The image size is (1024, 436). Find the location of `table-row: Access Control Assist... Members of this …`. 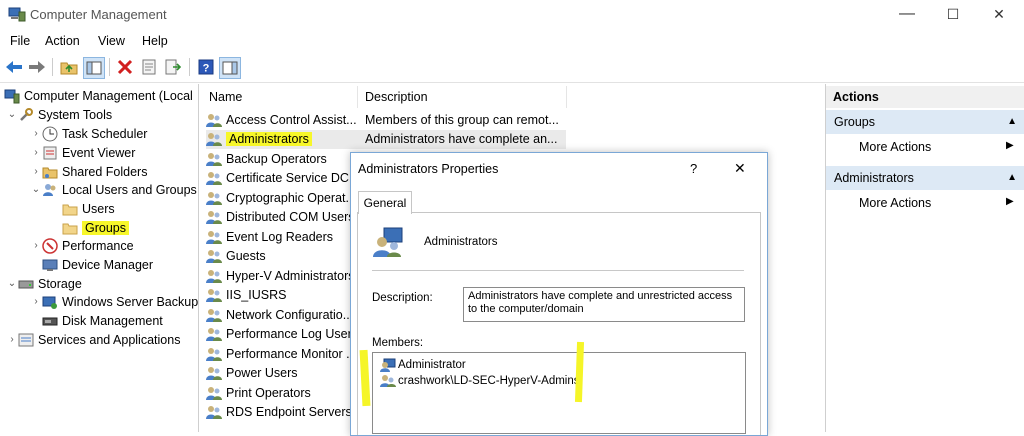

table-row: Access Control Assist... Members of this … is located at coordinates (386, 120).